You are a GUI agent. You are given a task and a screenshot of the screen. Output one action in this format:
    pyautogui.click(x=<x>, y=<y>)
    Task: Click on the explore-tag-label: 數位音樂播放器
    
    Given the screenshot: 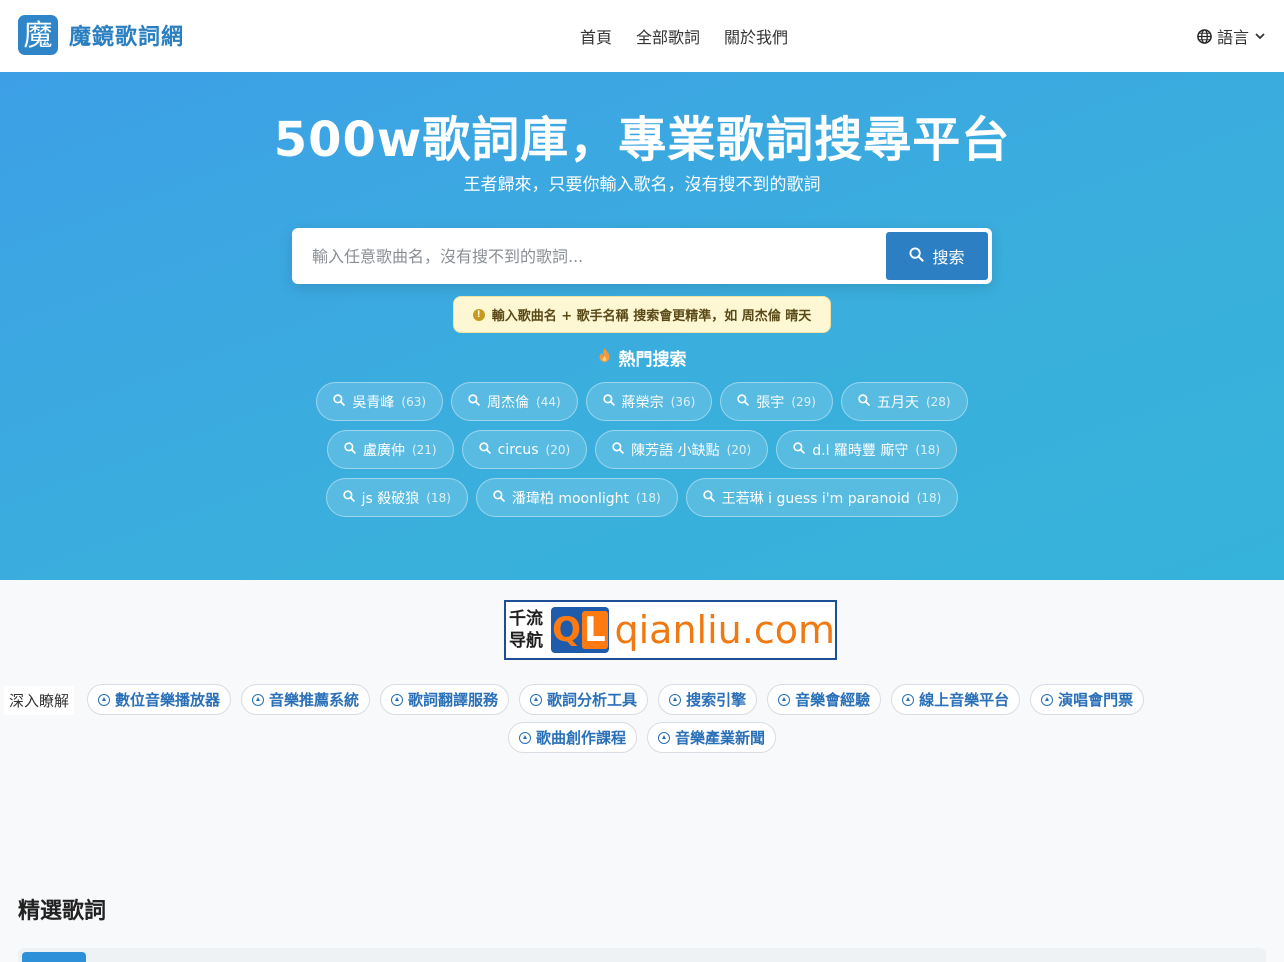 What is the action you would take?
    pyautogui.click(x=168, y=700)
    